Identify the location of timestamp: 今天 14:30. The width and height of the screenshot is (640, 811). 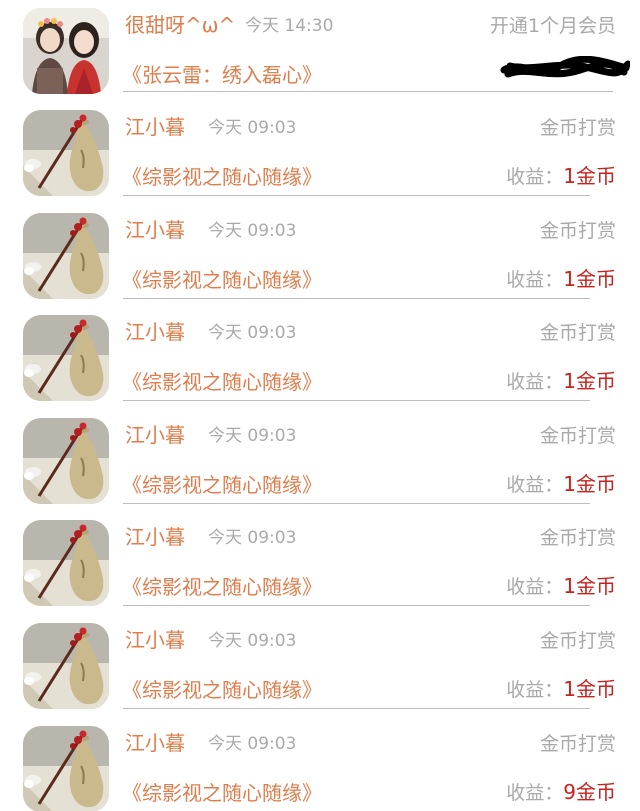
(289, 26).